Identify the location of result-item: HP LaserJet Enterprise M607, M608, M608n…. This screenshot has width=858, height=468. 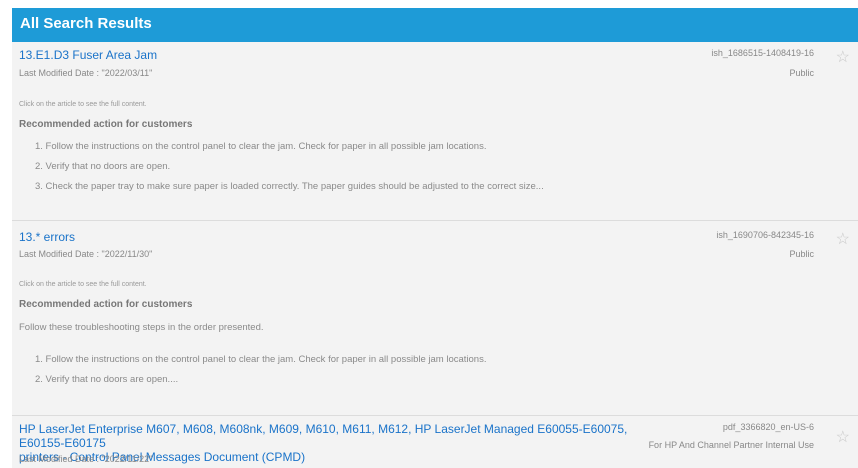
(435, 442).